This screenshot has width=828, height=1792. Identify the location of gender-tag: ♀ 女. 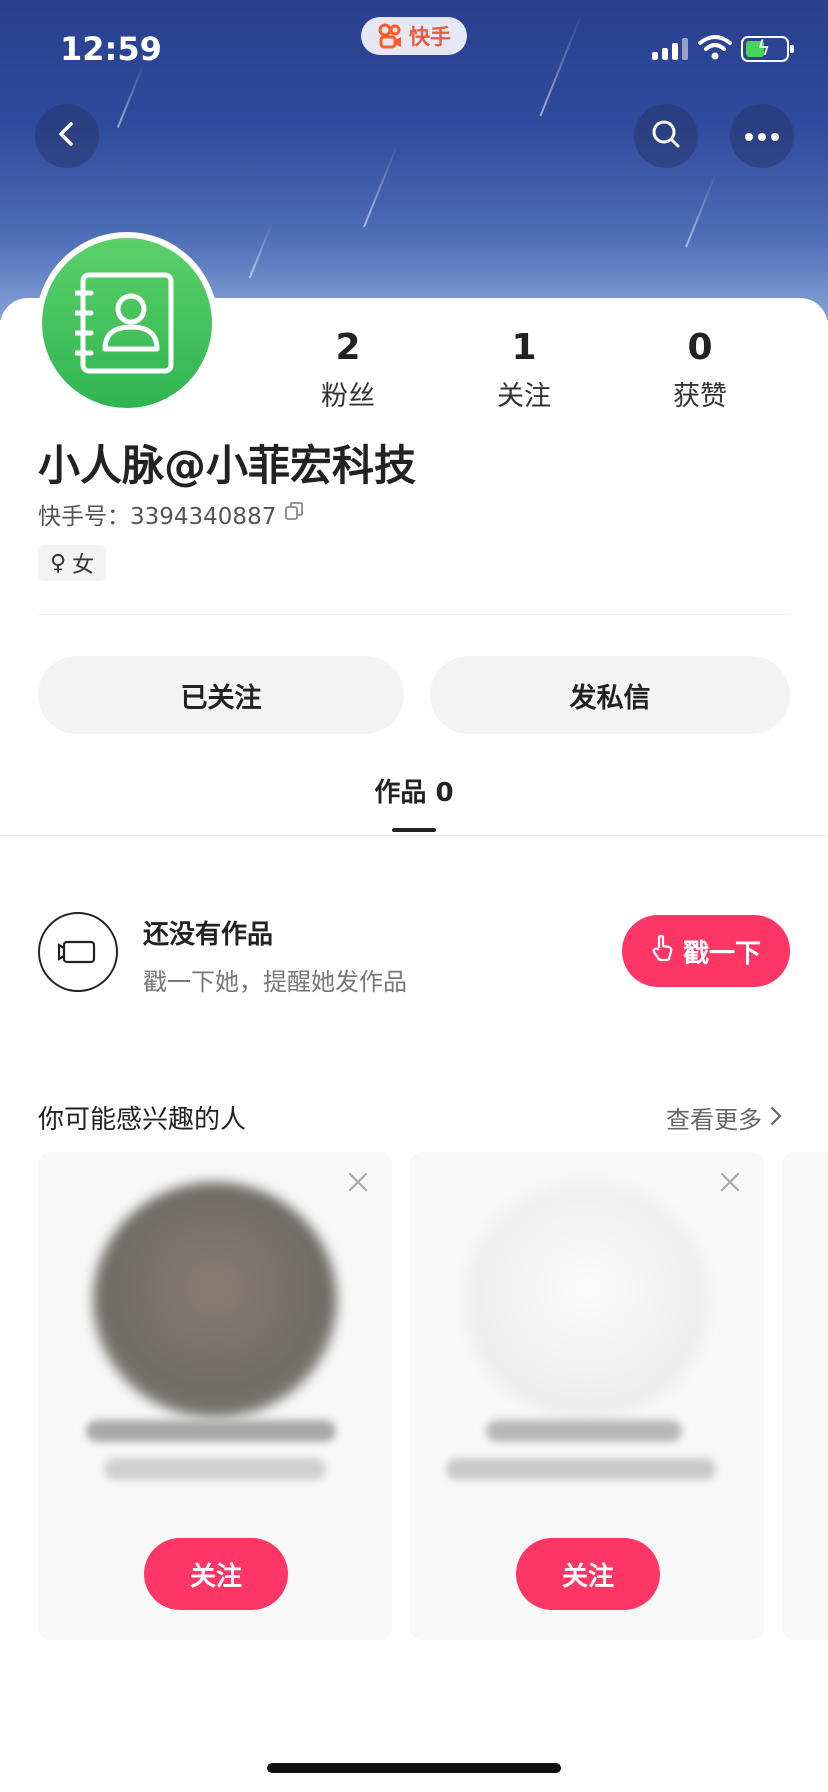
(72, 563).